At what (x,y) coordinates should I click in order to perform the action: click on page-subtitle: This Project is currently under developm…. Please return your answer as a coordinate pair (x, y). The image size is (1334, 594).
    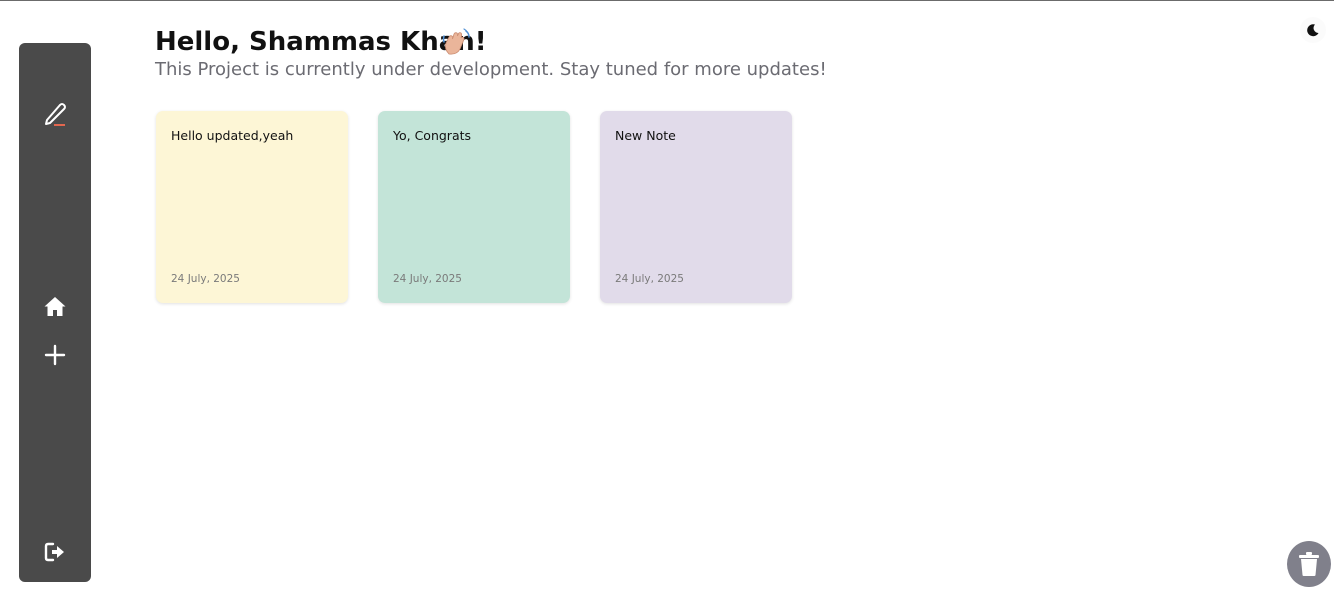
    Looking at the image, I should click on (491, 69).